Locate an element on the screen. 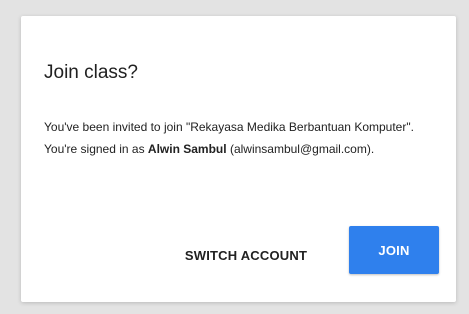  dialog-title: Join class? is located at coordinates (91, 72).